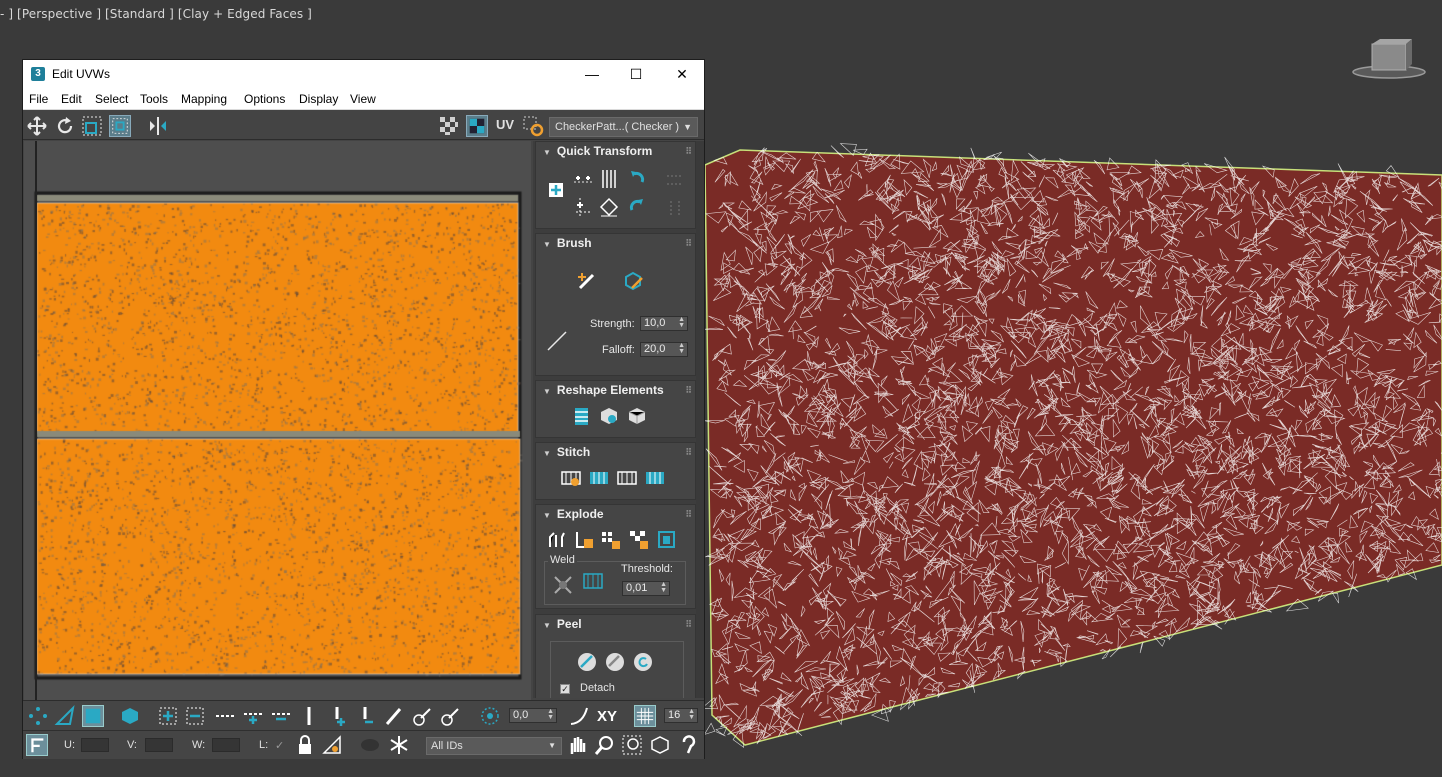 This screenshot has height=777, width=1442. What do you see at coordinates (225, 716) in the screenshot?
I see `ring-select-icon` at bounding box center [225, 716].